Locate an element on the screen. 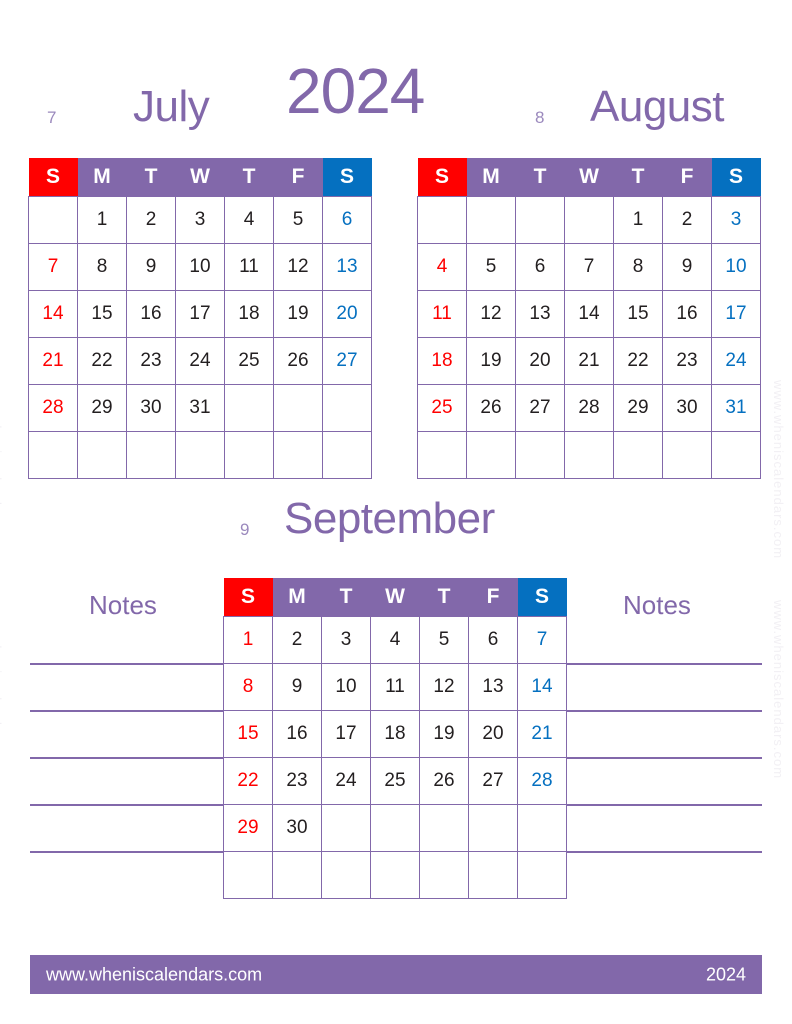 Image resolution: width=792 pixels, height=1024 pixels. day-cell-empty is located at coordinates (444, 827).